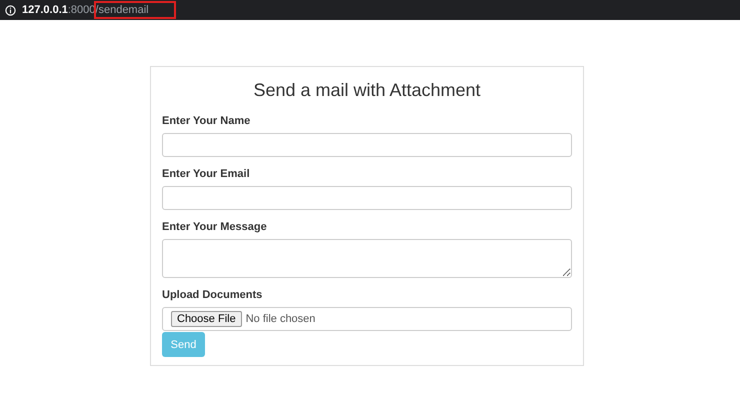  What do you see at coordinates (213, 295) in the screenshot?
I see `field-label: Upload Documents` at bounding box center [213, 295].